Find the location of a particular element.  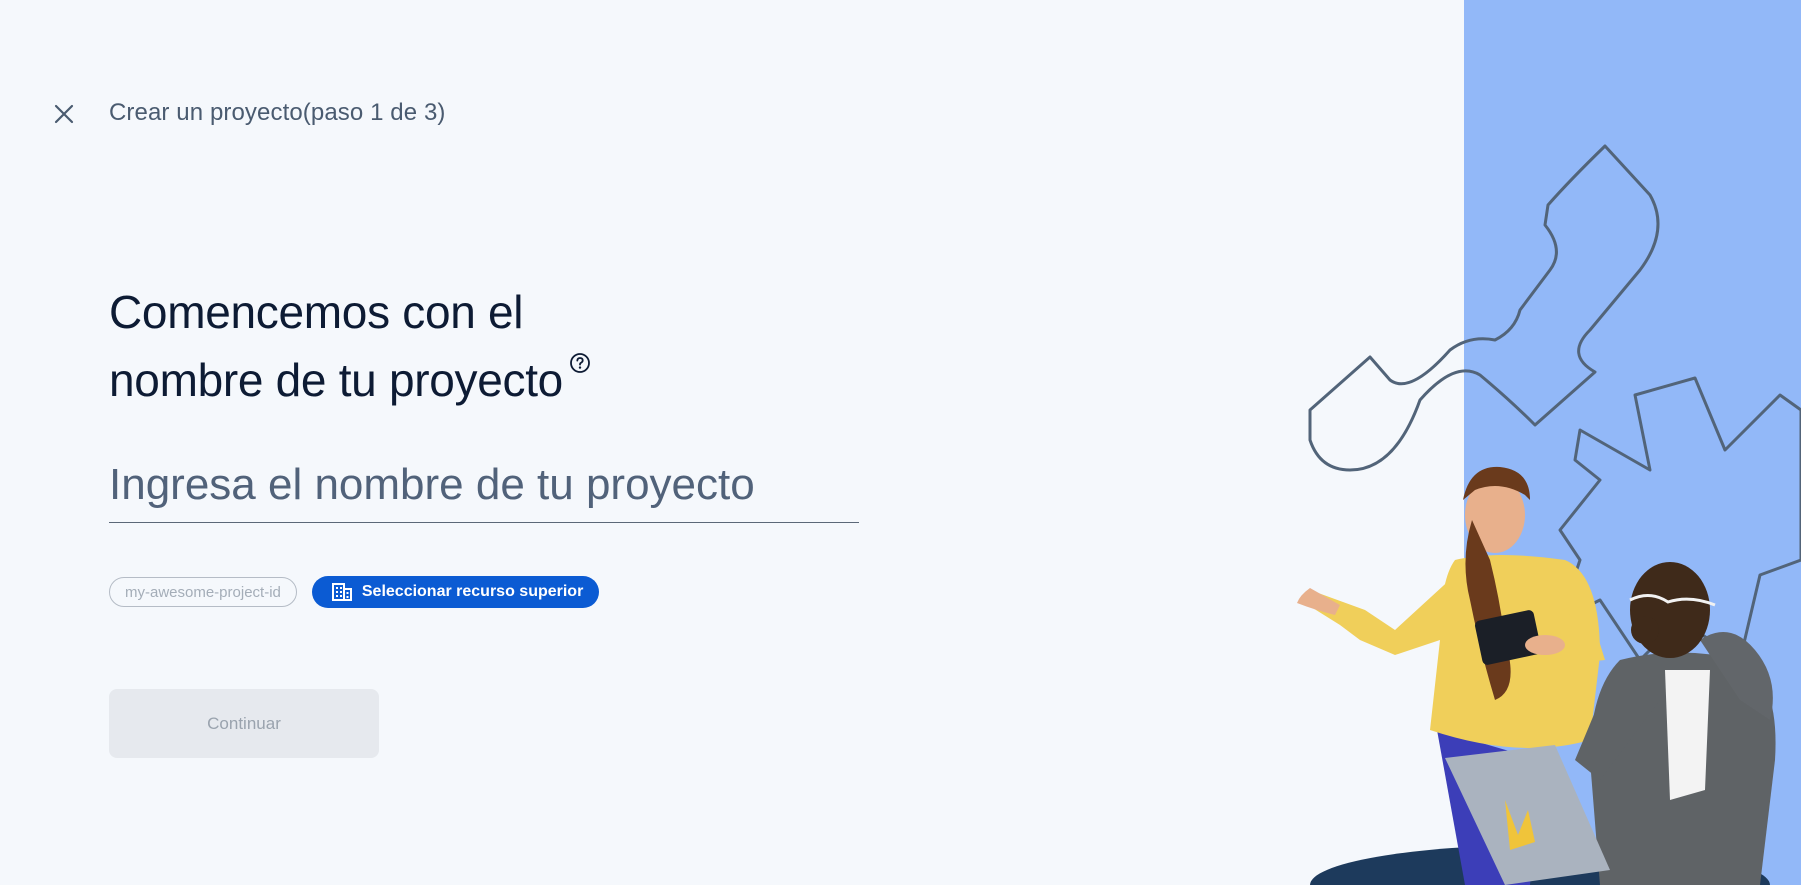

project-name-field is located at coordinates (484, 491).